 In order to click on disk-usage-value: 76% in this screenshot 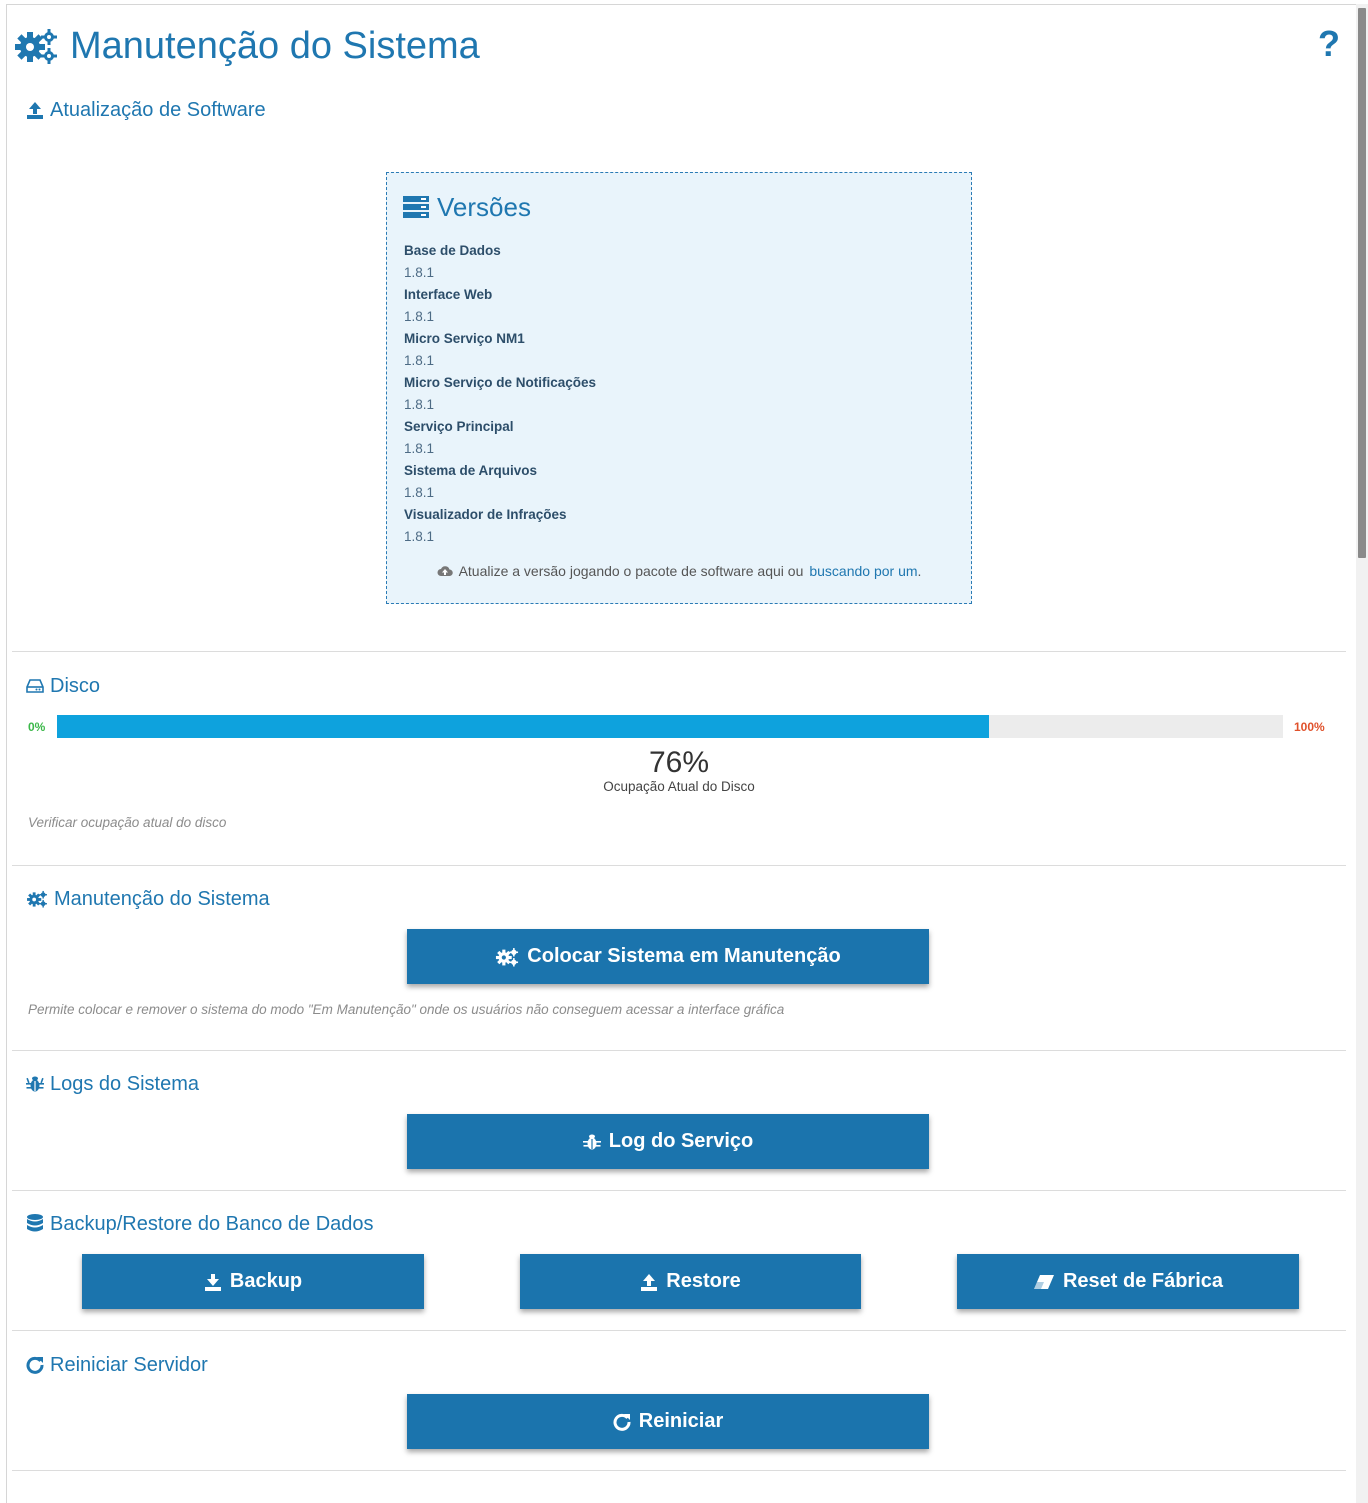, I will do `click(679, 762)`.